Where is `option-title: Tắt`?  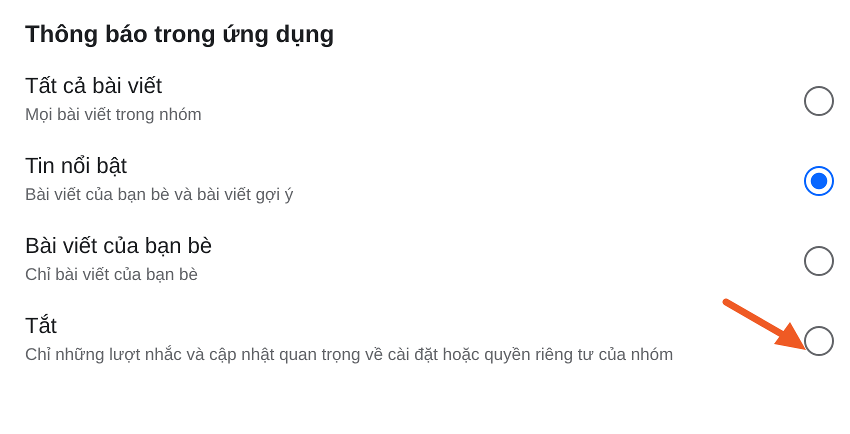 option-title: Tắt is located at coordinates (41, 326).